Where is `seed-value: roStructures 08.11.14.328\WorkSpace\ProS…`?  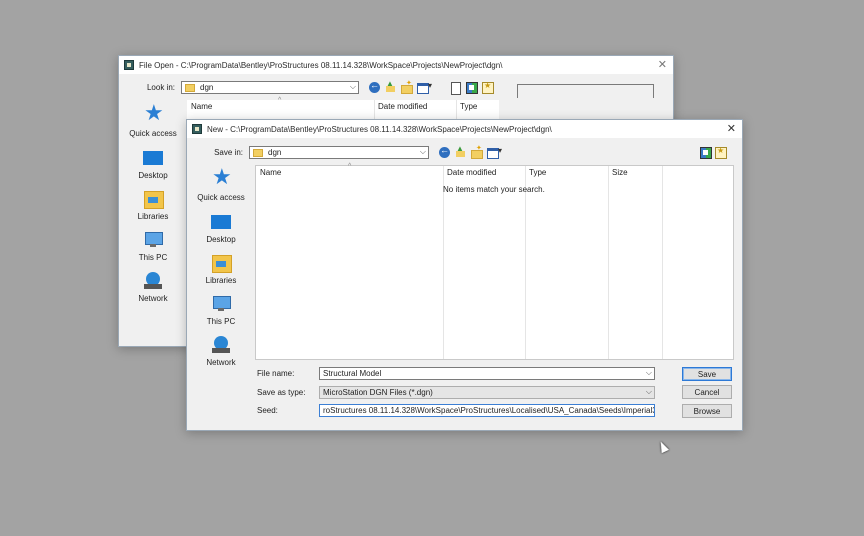
seed-value: roStructures 08.11.14.328\WorkSpace\ProS… is located at coordinates (489, 410).